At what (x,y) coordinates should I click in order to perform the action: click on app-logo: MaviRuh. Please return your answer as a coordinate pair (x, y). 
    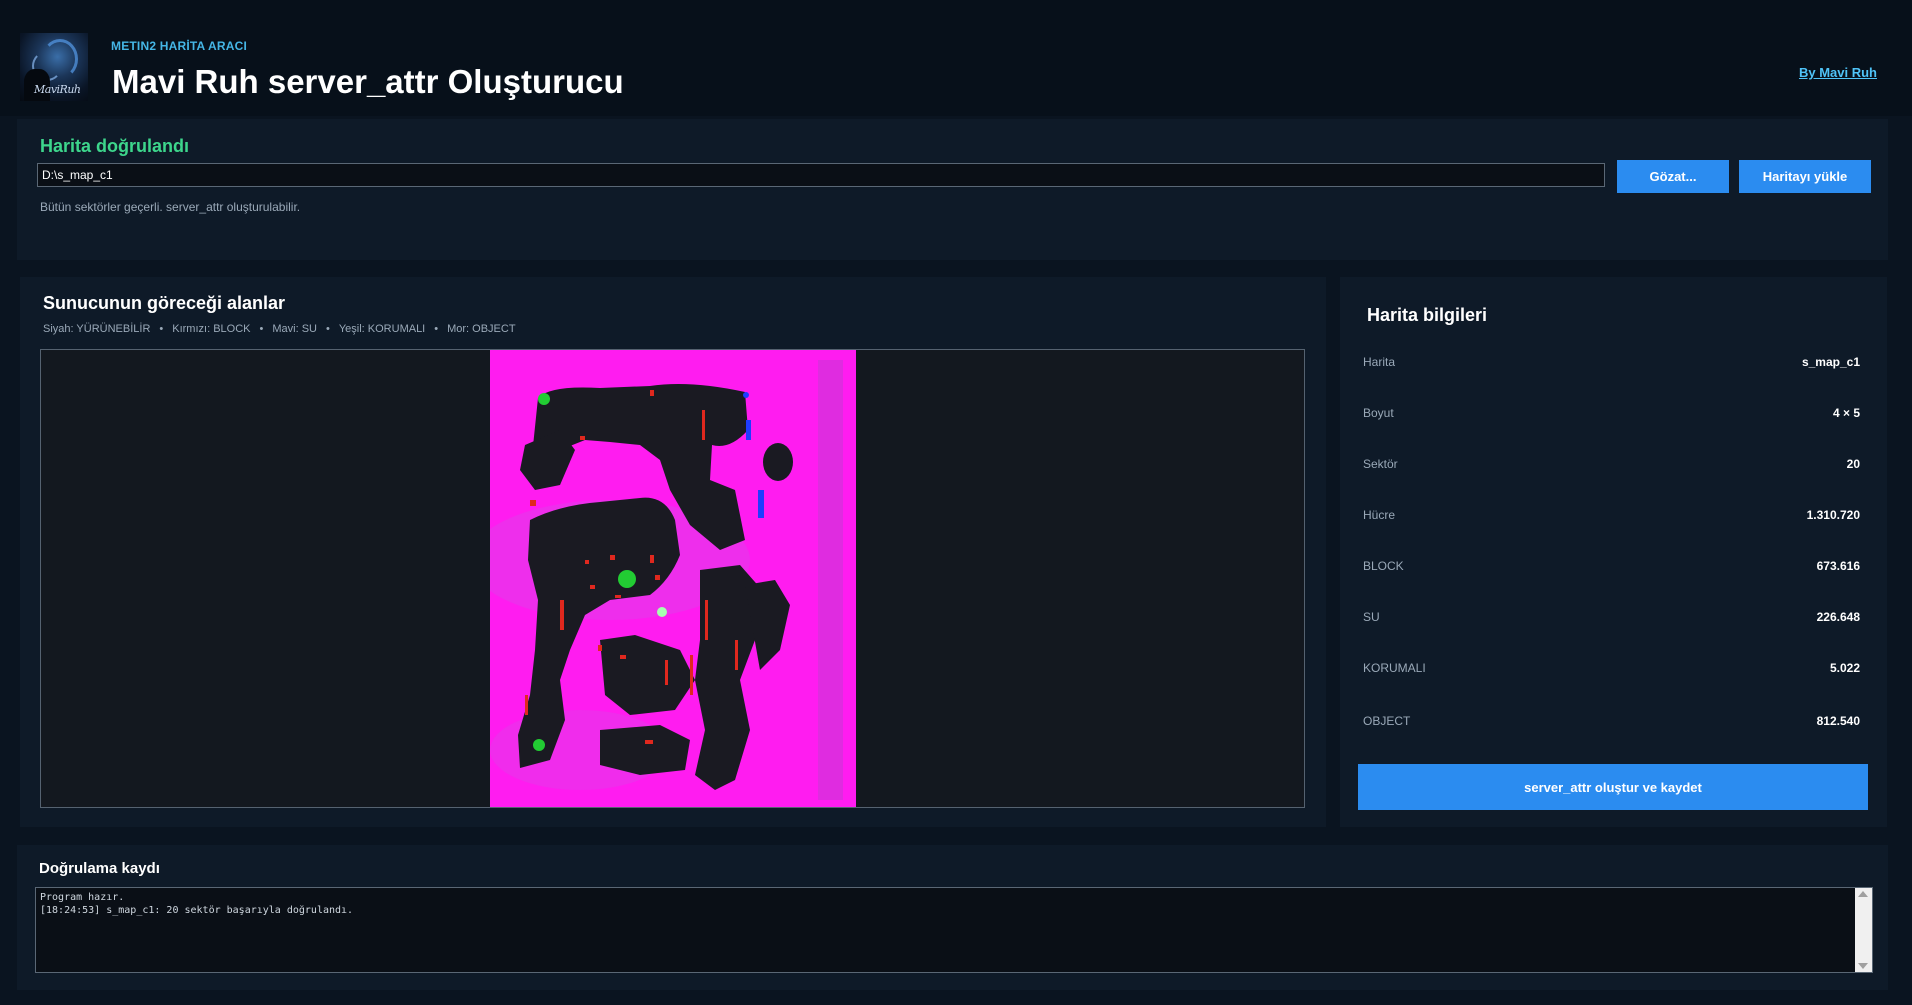
    Looking at the image, I should click on (54, 67).